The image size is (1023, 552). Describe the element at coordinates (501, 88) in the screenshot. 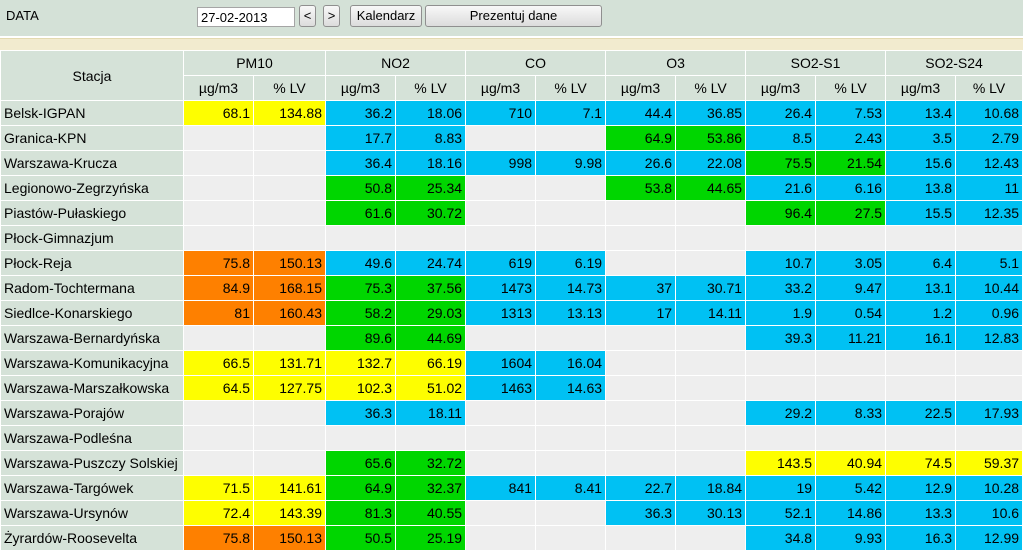

I see `unit-header-concentration: µg/m3` at that location.